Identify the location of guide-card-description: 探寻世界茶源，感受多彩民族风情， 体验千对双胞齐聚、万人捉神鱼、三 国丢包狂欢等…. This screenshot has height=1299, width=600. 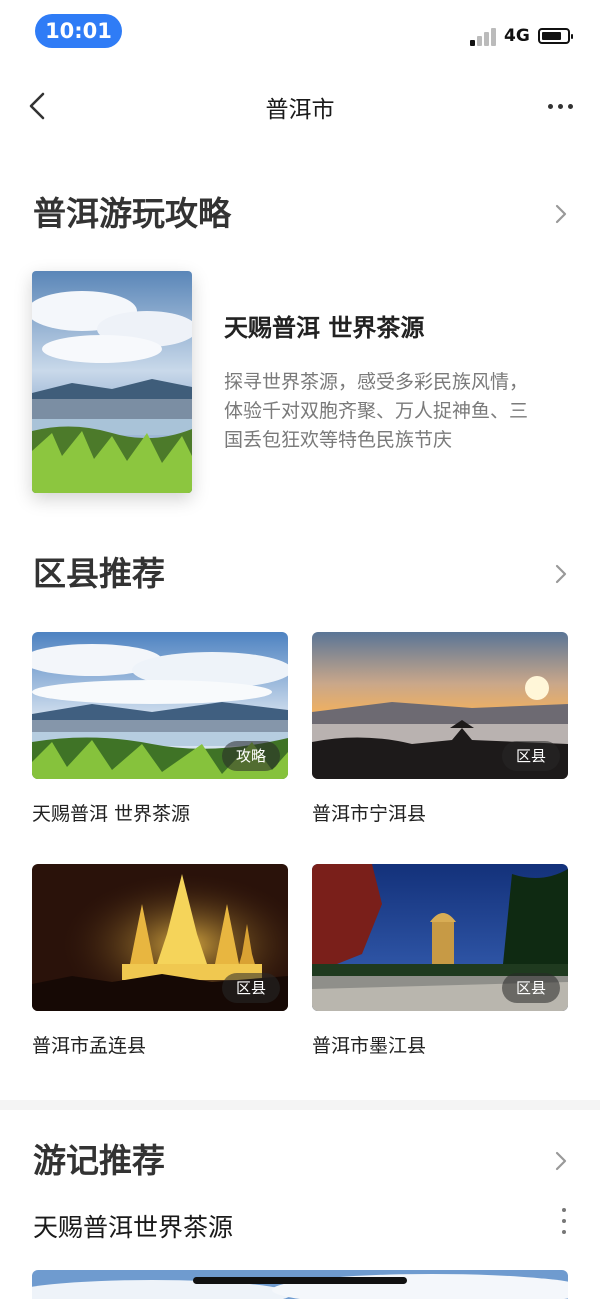
(376, 411).